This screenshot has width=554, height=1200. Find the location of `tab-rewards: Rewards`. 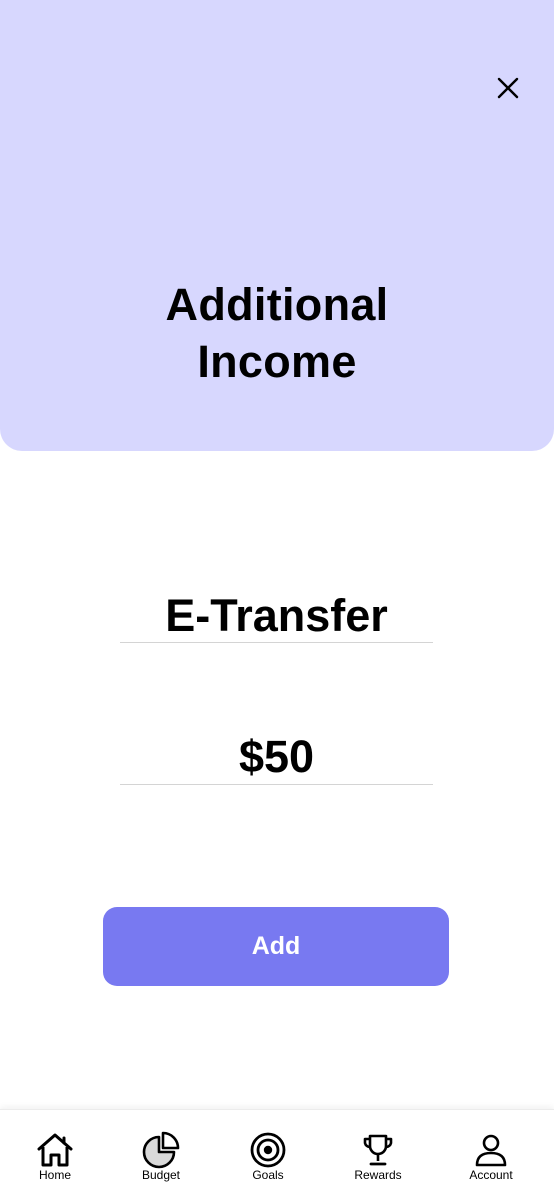

tab-rewards: Rewards is located at coordinates (378, 1155).